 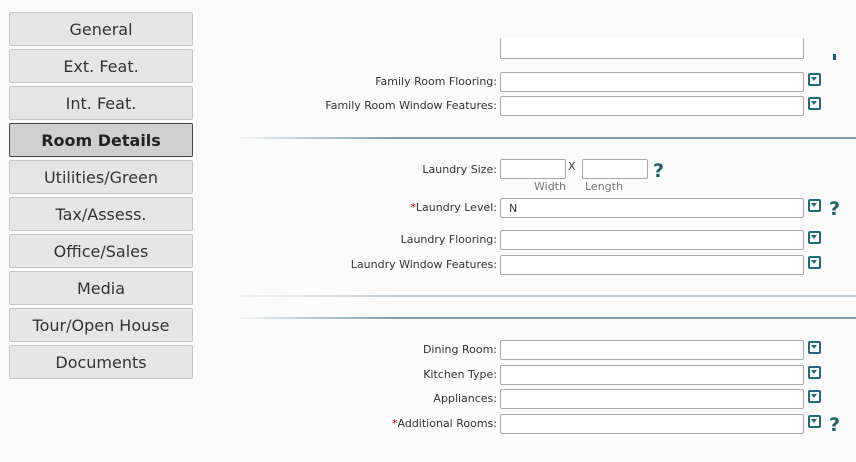 I want to click on laundry-level-label: *Laundry Level:, so click(x=453, y=207).